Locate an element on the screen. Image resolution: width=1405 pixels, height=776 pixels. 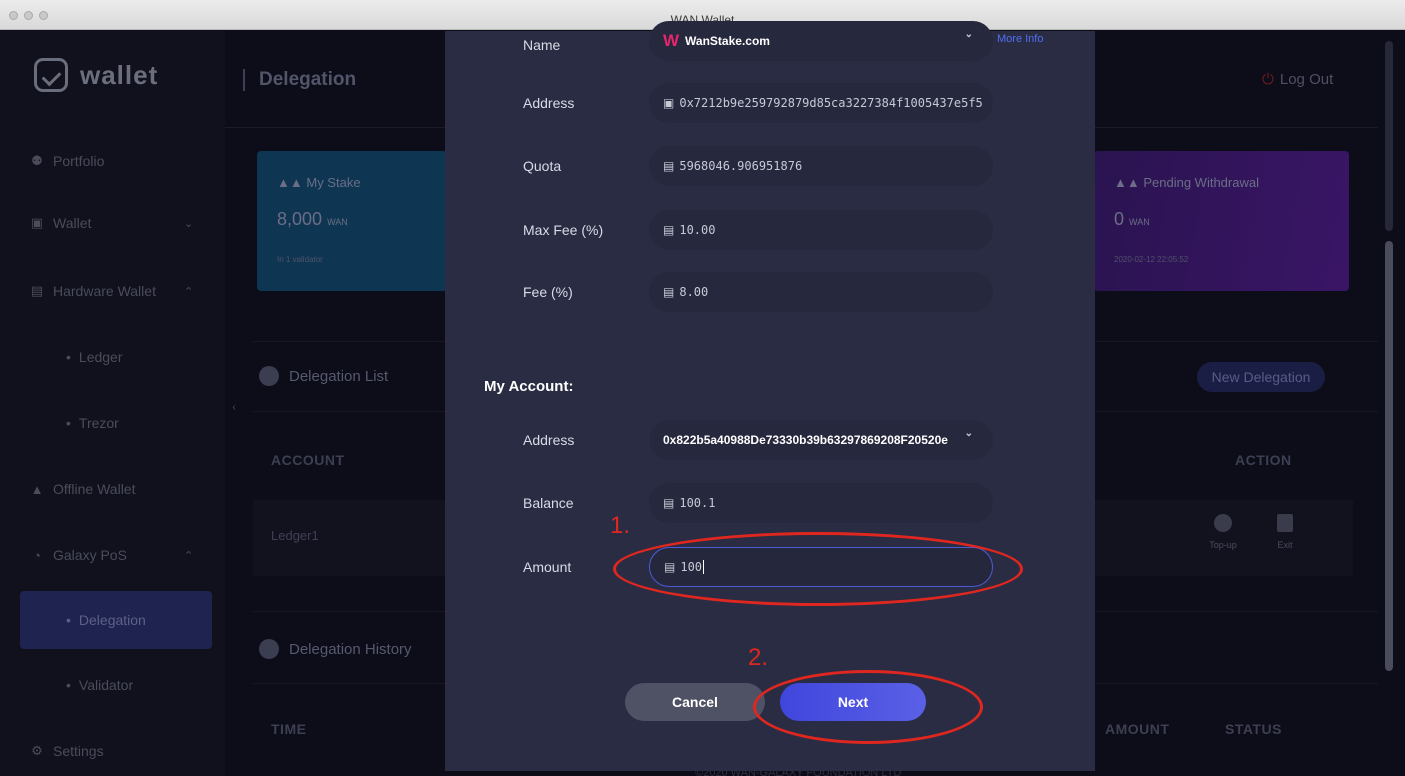
sidebar-item-ledger: • Ledger is located at coordinates (112, 357).